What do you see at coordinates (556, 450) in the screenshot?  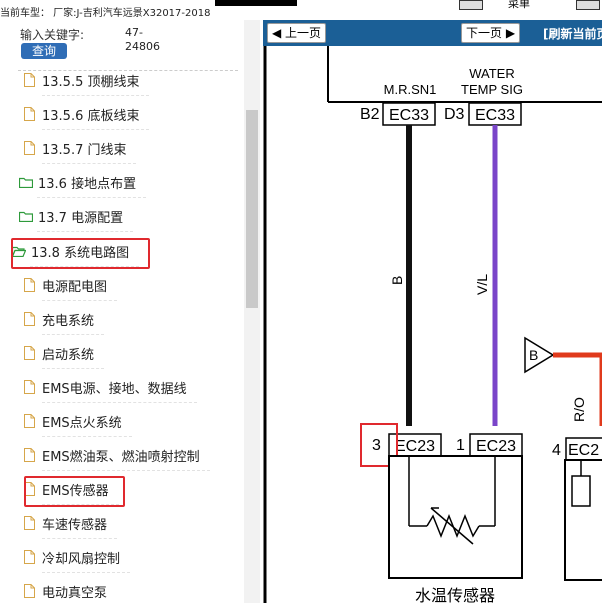 I see `pin-4: 4` at bounding box center [556, 450].